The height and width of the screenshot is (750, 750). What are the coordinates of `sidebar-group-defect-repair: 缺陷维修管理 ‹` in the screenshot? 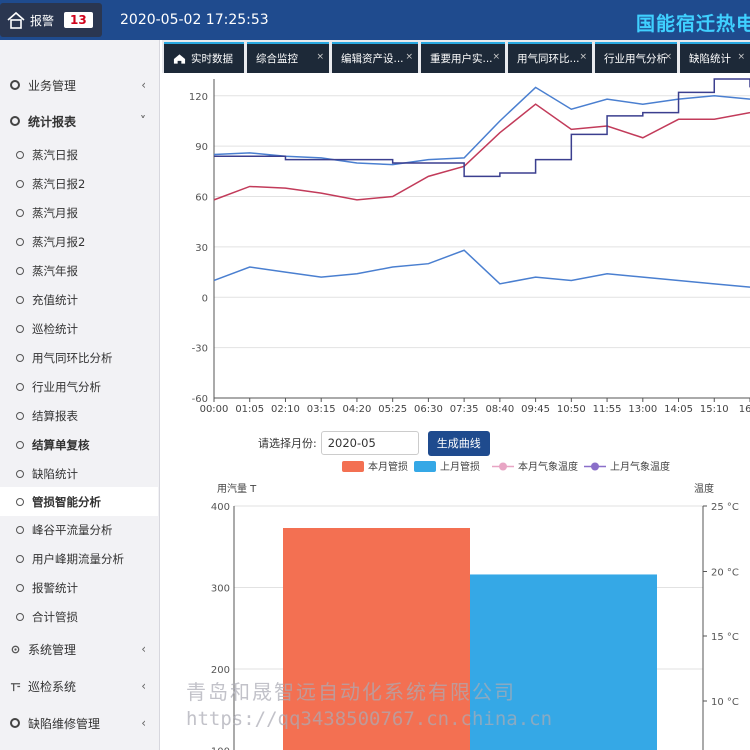 It's located at (80, 723).